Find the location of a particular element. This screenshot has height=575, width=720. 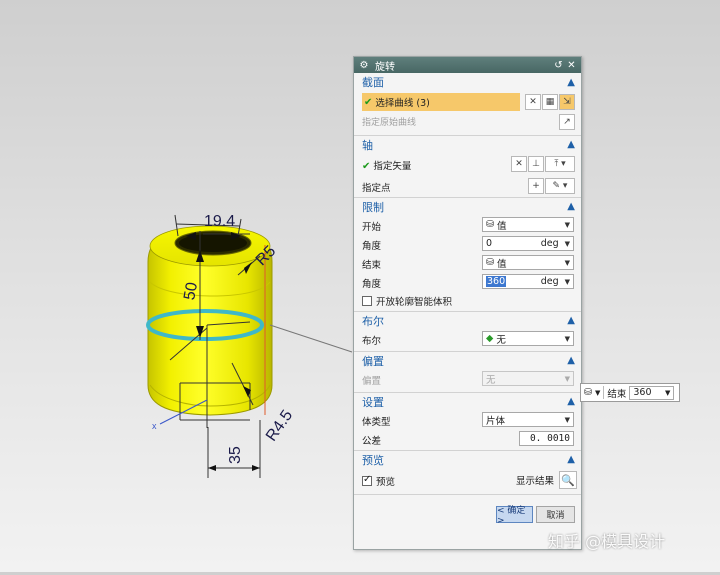

none-icon: ◆ is located at coordinates (491, 338).